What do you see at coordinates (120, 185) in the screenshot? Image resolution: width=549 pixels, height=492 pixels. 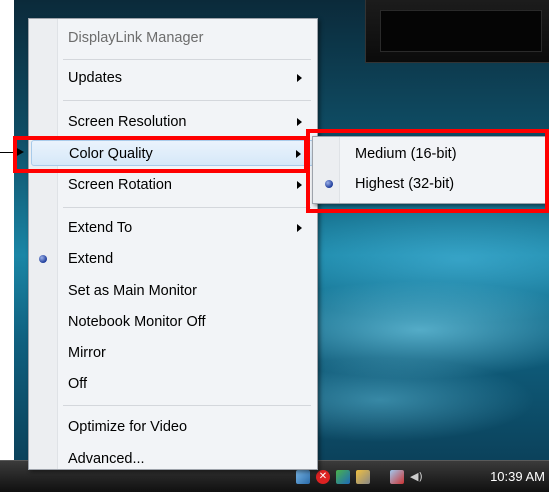 I see `menu-item-label: Screen Rotation` at bounding box center [120, 185].